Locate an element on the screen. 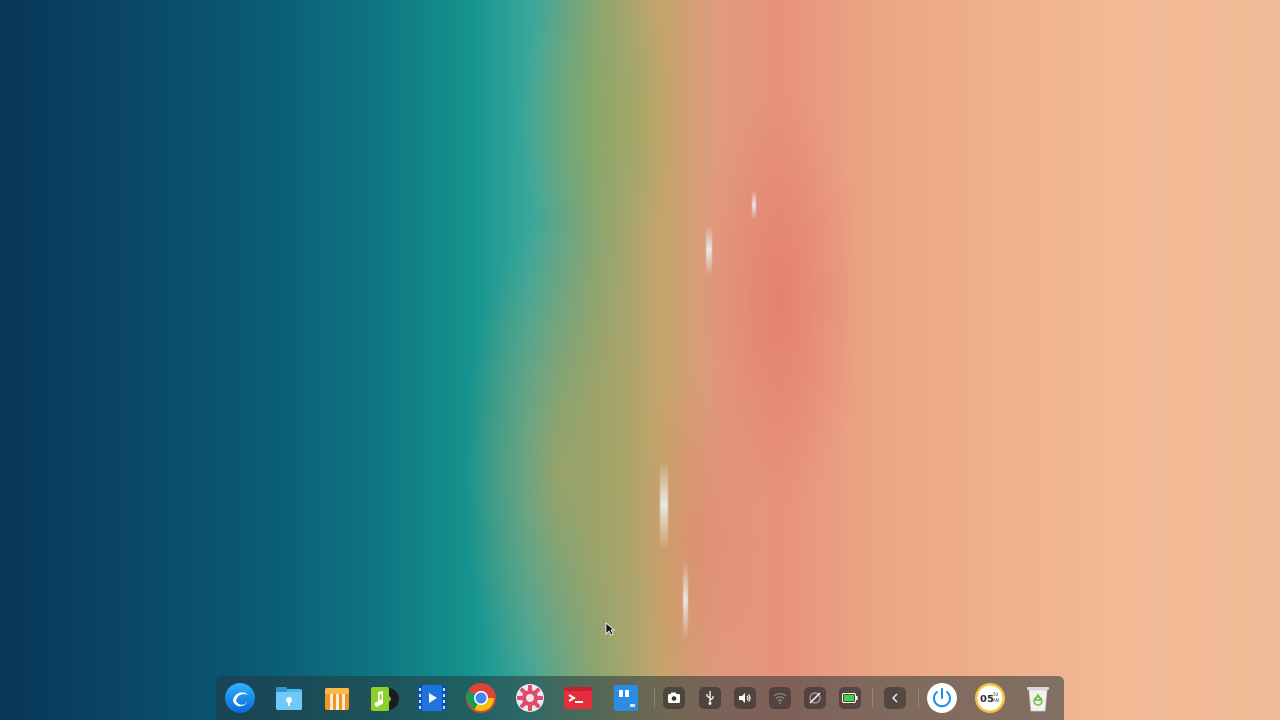 The width and height of the screenshot is (1280, 720). battery-icon is located at coordinates (850, 698).